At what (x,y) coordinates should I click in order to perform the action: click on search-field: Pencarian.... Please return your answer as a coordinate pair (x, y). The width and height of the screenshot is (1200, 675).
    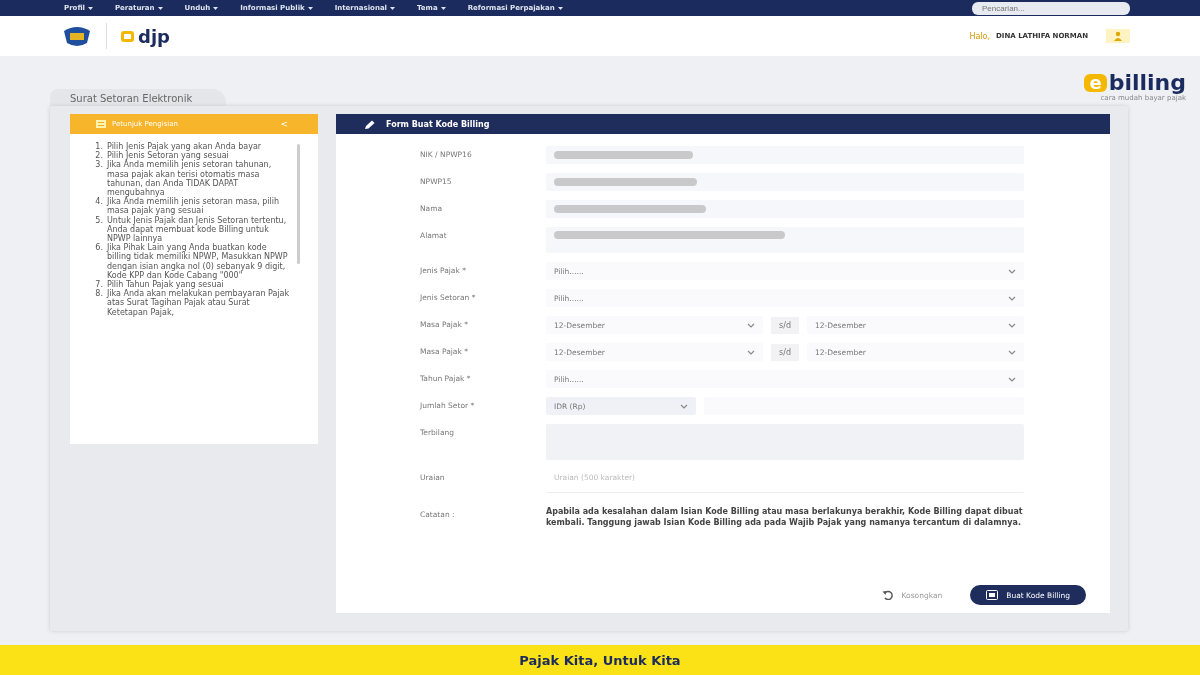
    Looking at the image, I should click on (1051, 8).